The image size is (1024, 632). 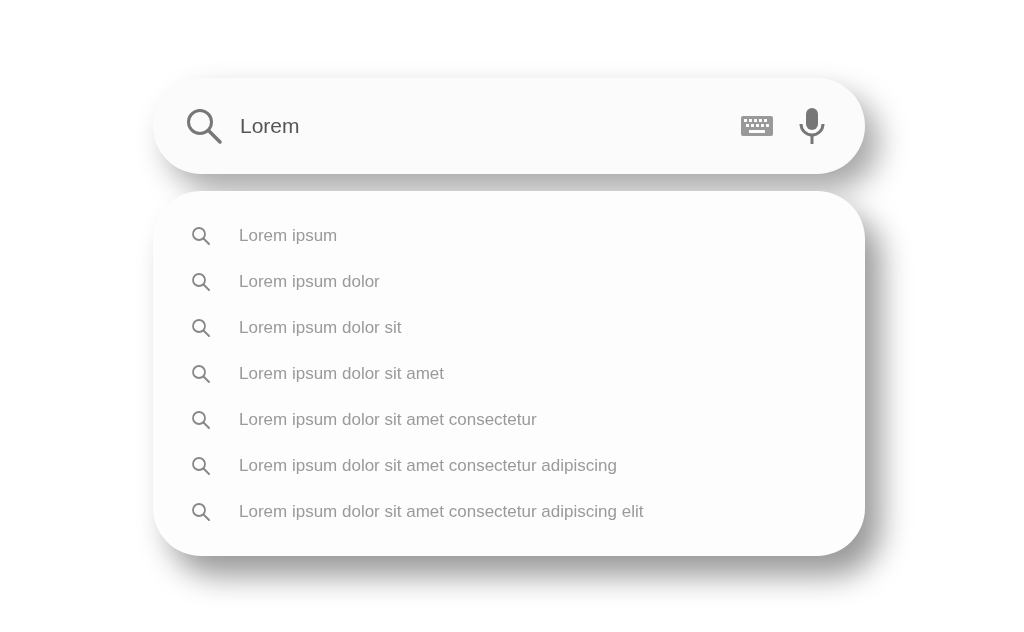 I want to click on suggestion-item: Lorem ipsum dolor, so click(x=289, y=282).